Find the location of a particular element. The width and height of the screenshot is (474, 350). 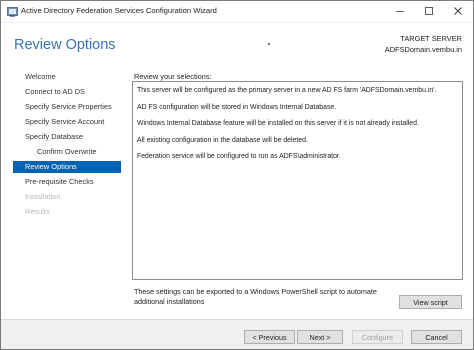

nav-item-prerequisite-checks: Pre-requisite Checks is located at coordinates (67, 182).